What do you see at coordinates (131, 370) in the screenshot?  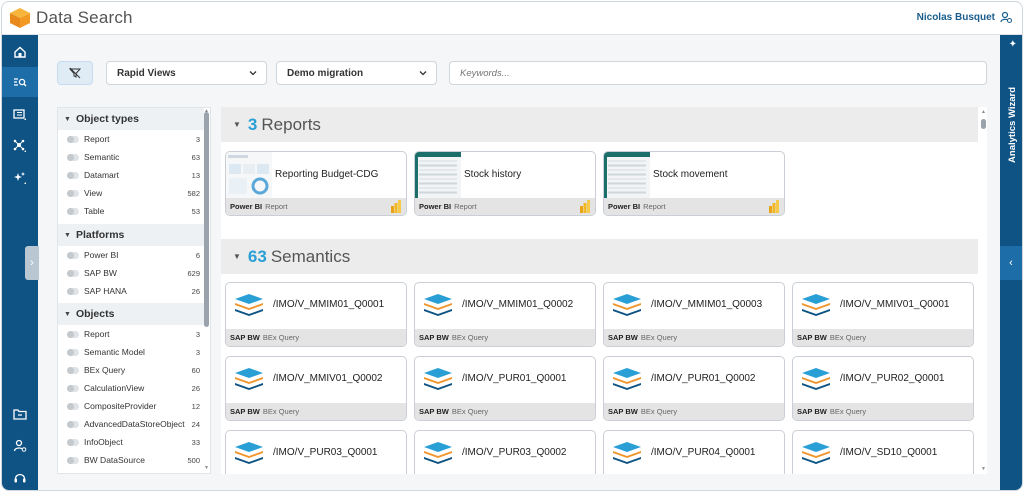 I see `facet-item: BEx Query 60` at bounding box center [131, 370].